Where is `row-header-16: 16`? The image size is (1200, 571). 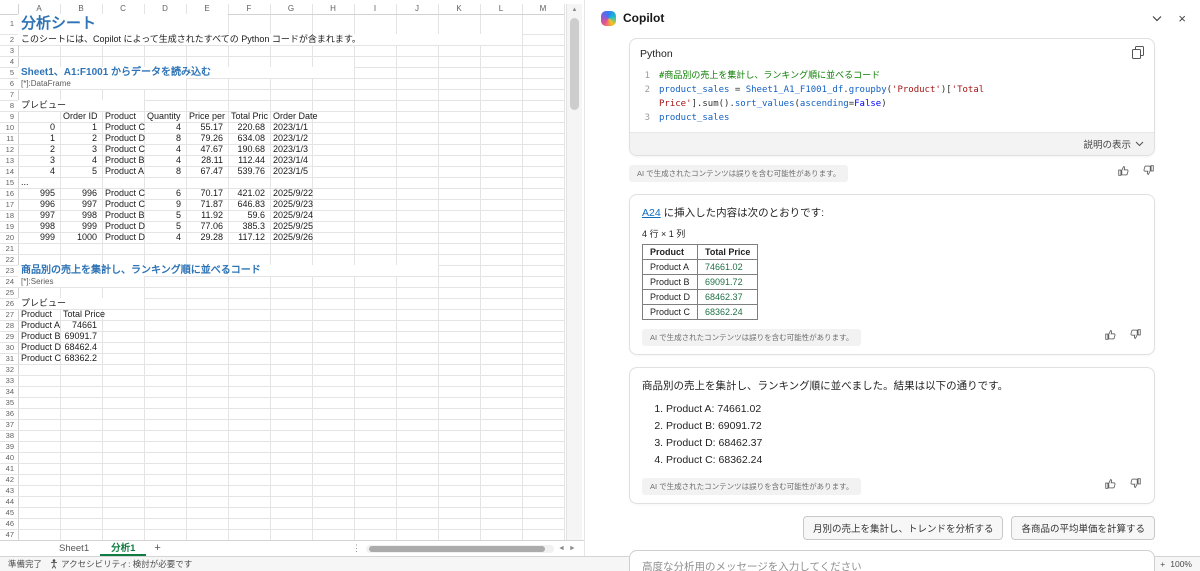
row-header-16: 16 is located at coordinates (9, 193).